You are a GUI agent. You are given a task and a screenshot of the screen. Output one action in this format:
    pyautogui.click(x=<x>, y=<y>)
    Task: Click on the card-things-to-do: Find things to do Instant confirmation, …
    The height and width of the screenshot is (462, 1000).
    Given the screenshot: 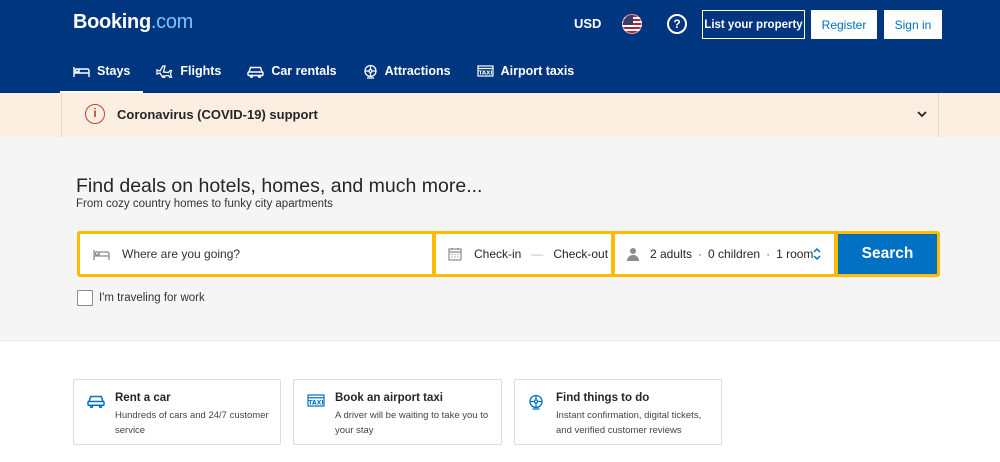 What is the action you would take?
    pyautogui.click(x=618, y=412)
    